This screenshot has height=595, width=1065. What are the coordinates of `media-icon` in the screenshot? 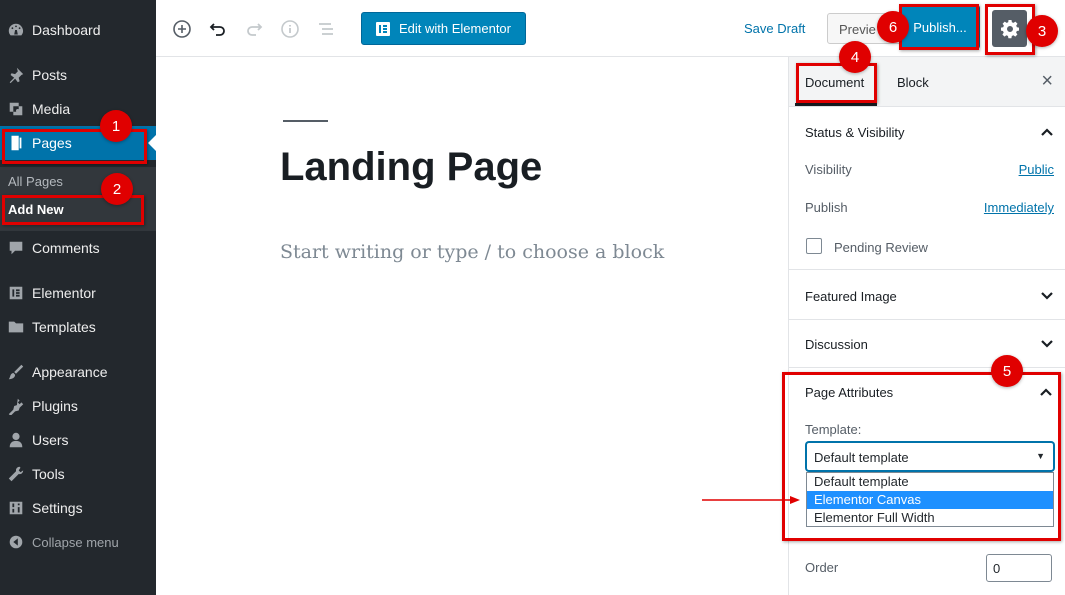 It's located at (16, 109).